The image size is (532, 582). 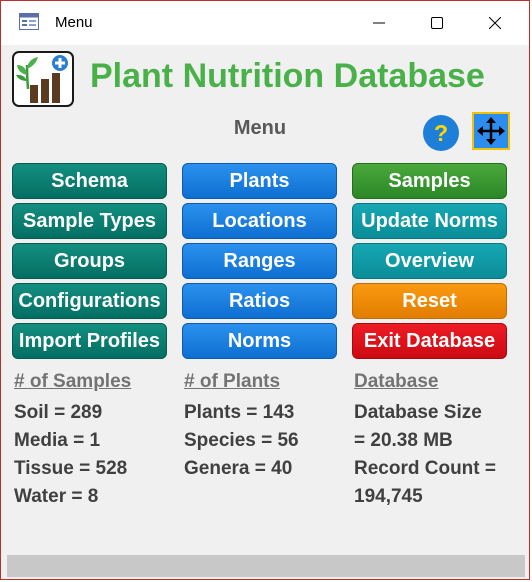 What do you see at coordinates (259, 341) in the screenshot?
I see `norms-button: Norms` at bounding box center [259, 341].